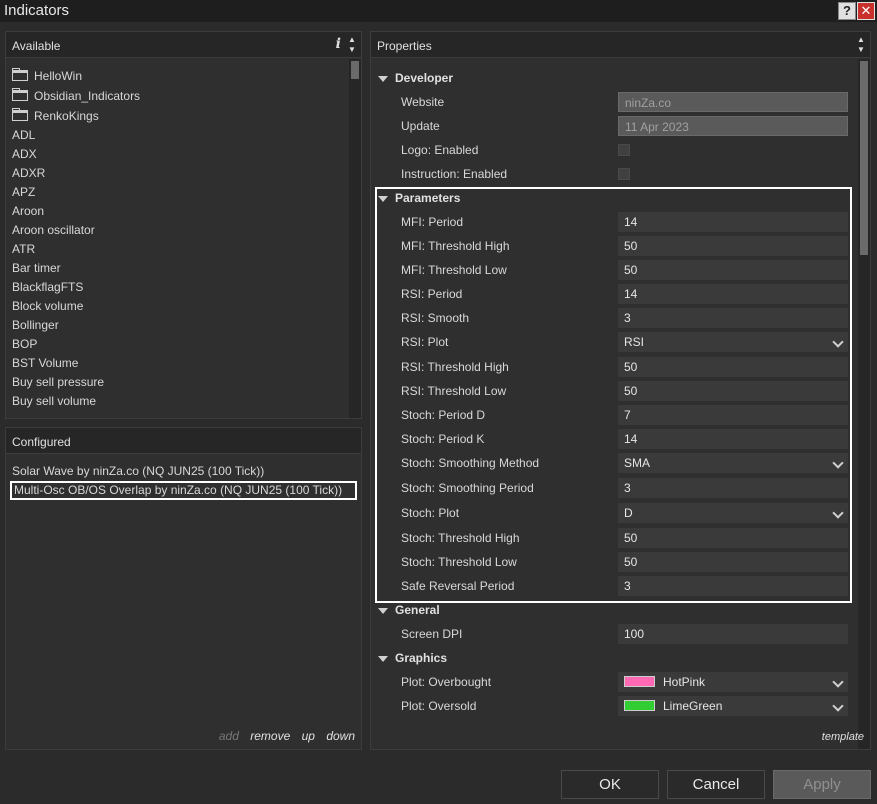  I want to click on property-row: MFI: Threshold High 50, so click(613, 246).